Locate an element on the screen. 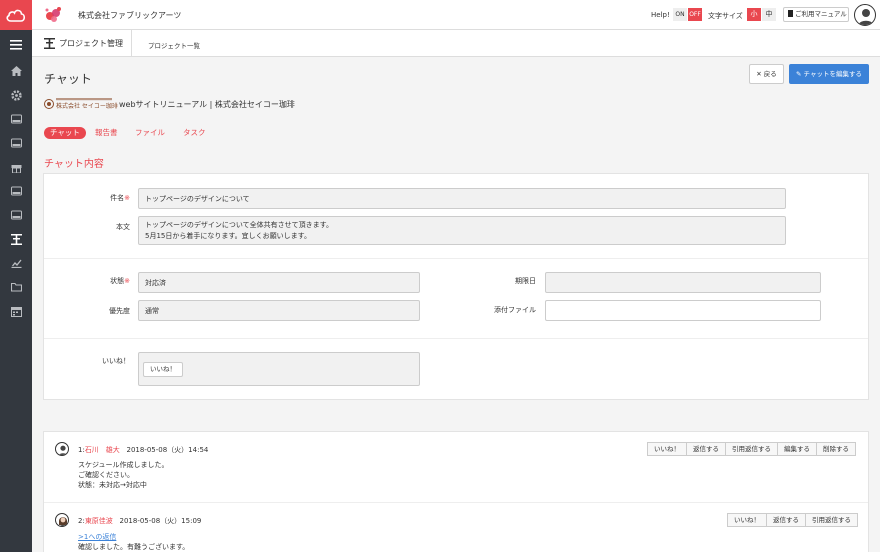 This screenshot has height=552, width=880. message-number: 2: is located at coordinates (81, 521).